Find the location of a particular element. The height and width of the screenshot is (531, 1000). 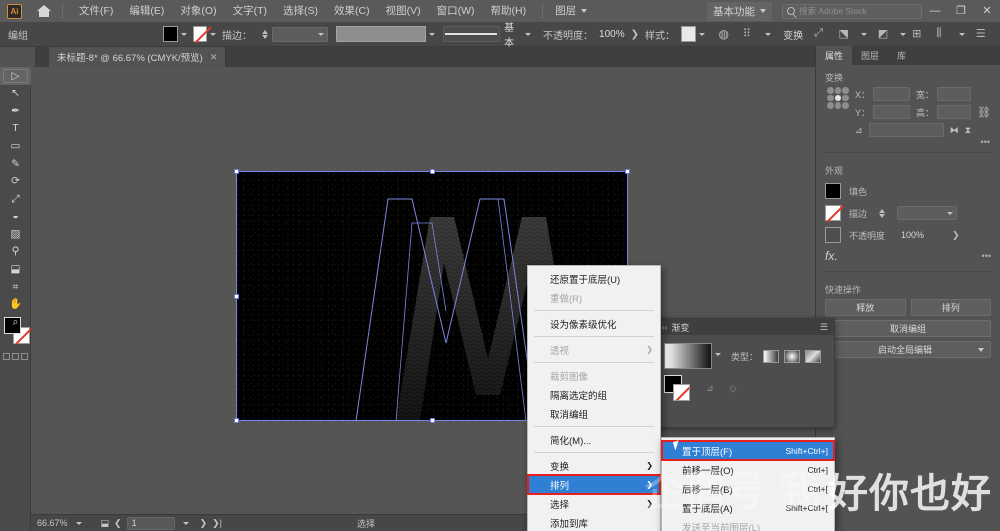

arrange-button: 排列 is located at coordinates (950, 307).